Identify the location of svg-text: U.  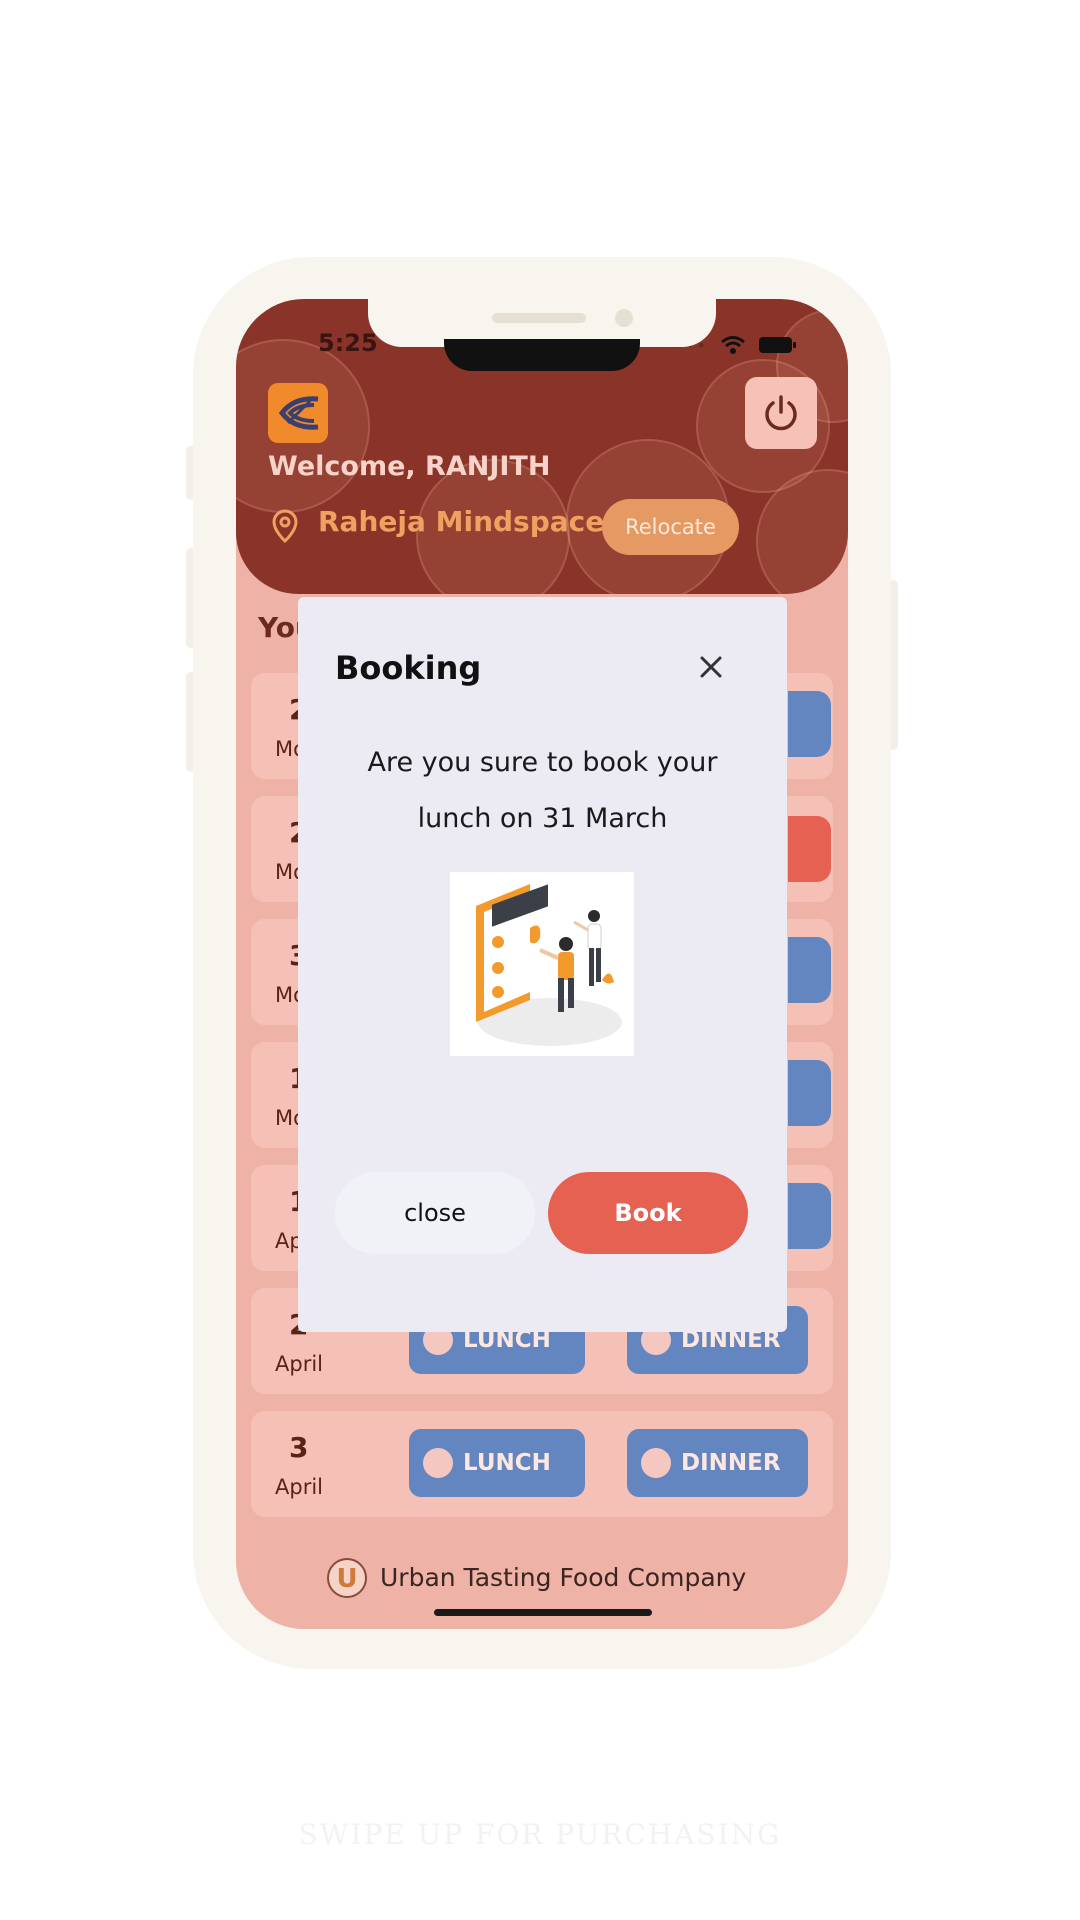
(346, 1579).